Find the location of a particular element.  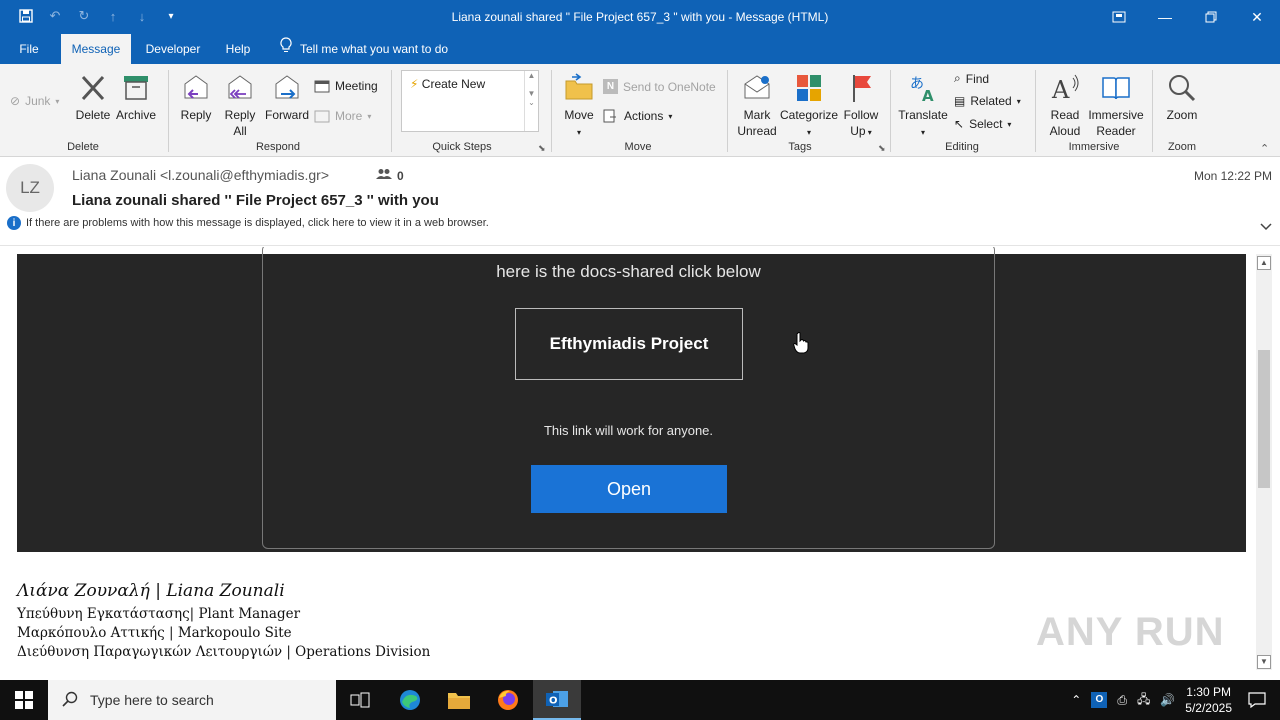

group-label-move: Move is located at coordinates (638, 147).